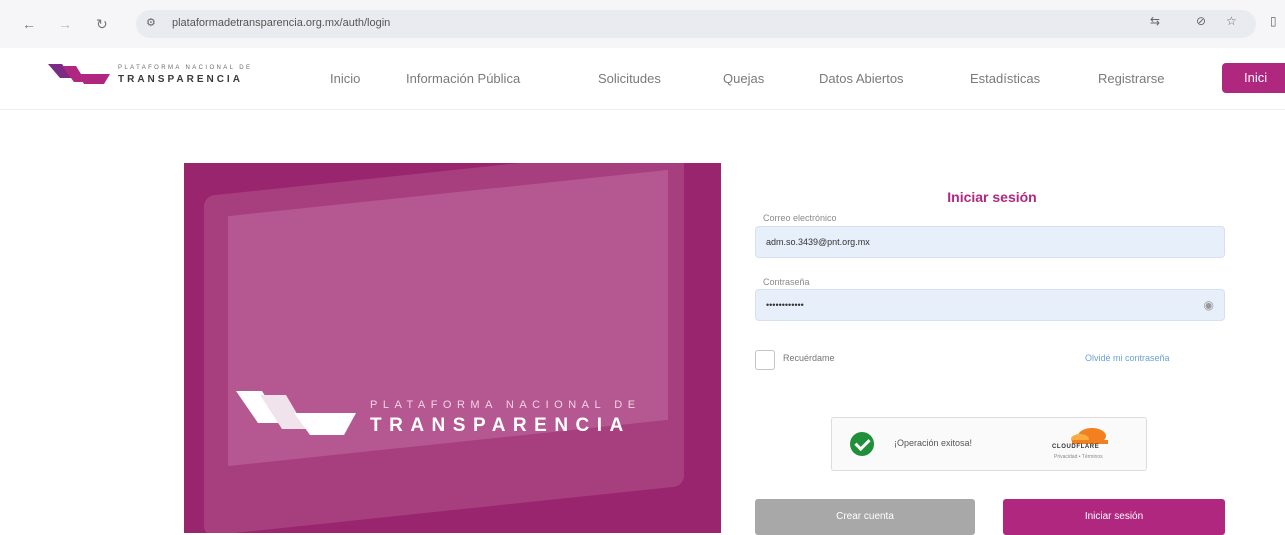 This screenshot has height=535, width=1285. Describe the element at coordinates (743, 78) in the screenshot. I see `nav-quejas: Quejas` at that location.